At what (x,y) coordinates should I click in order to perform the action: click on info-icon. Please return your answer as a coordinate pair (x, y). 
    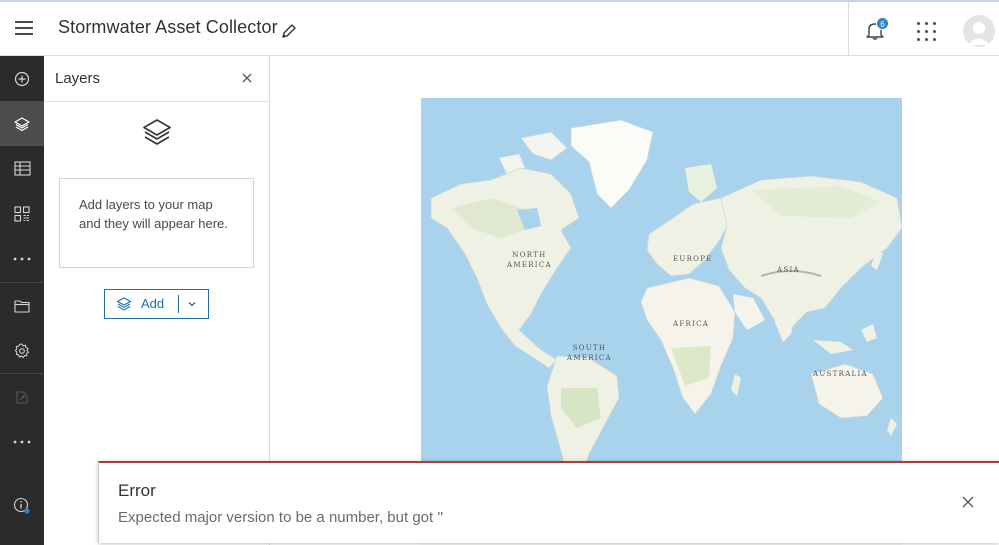
    Looking at the image, I should click on (21, 505).